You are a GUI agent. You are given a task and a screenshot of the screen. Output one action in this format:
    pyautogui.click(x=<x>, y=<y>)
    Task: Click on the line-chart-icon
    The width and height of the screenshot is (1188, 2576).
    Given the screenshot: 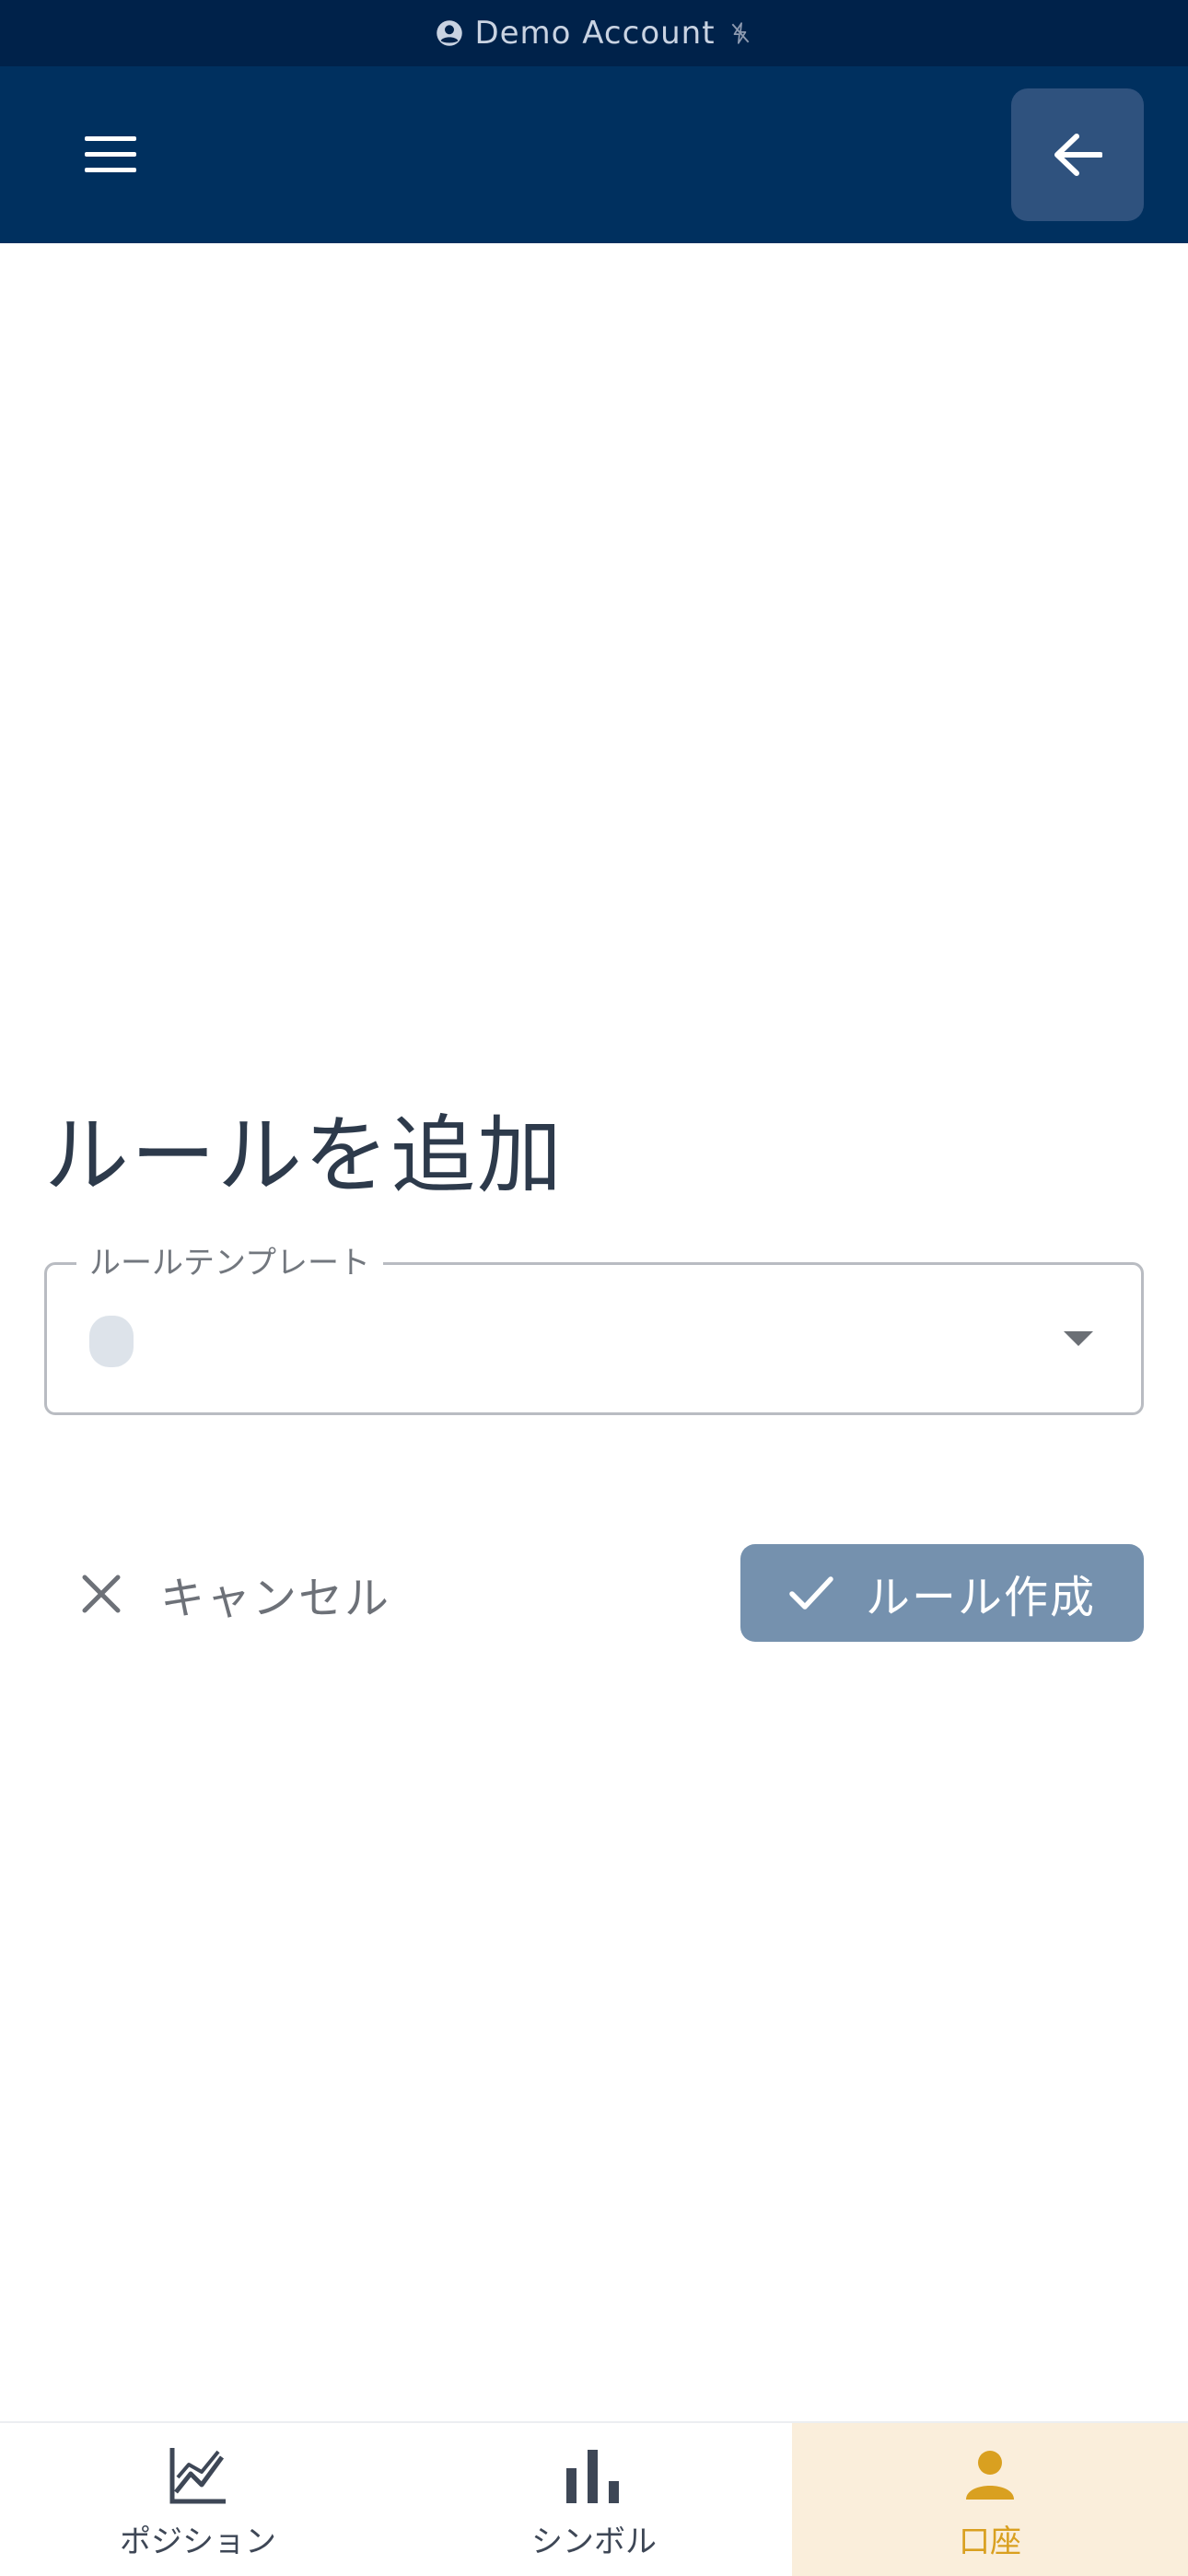 What is the action you would take?
    pyautogui.click(x=197, y=2475)
    